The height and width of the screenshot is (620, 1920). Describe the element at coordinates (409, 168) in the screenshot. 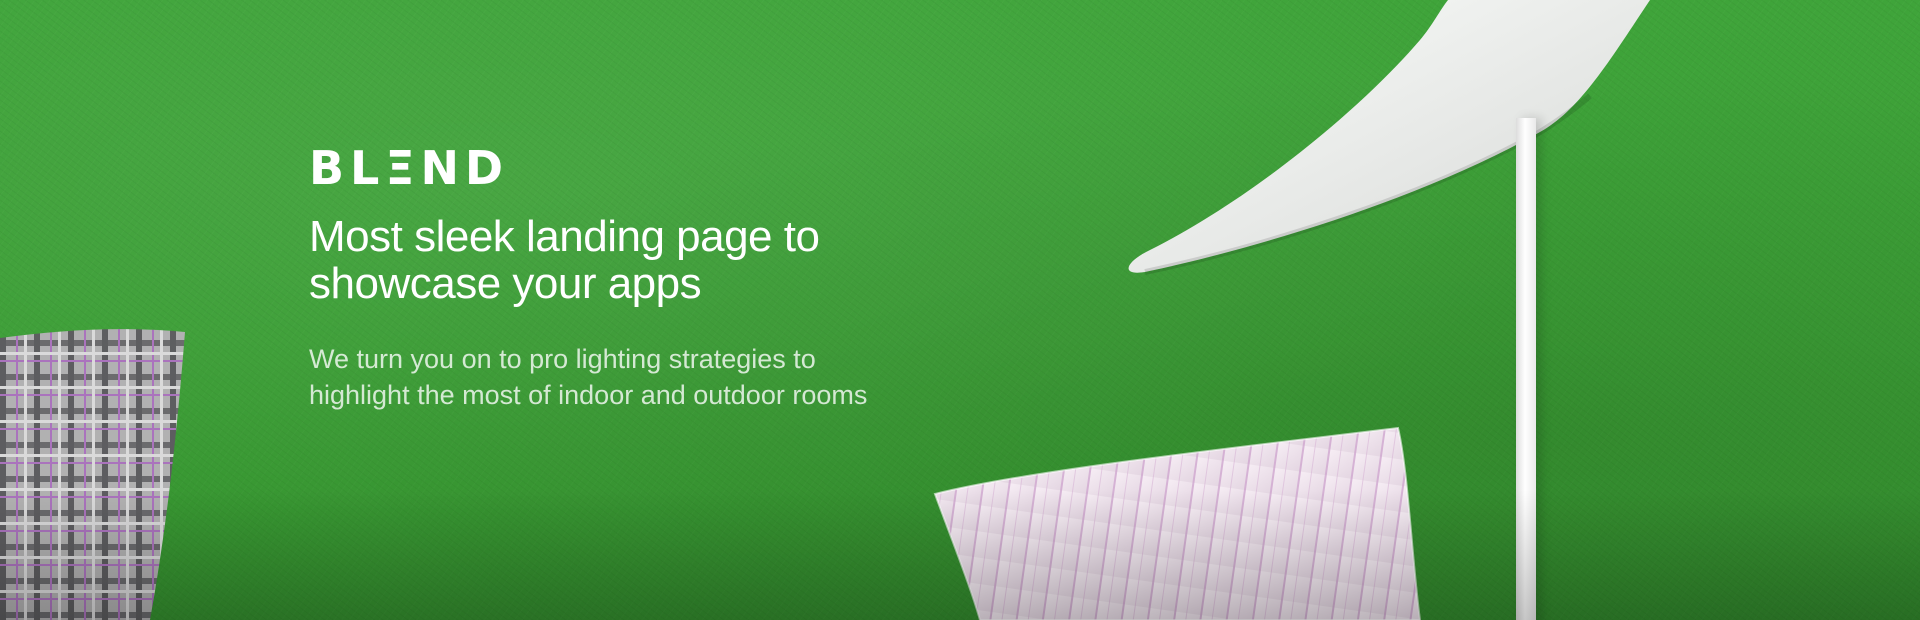

I see `brand-logo-text: BLΞND` at that location.